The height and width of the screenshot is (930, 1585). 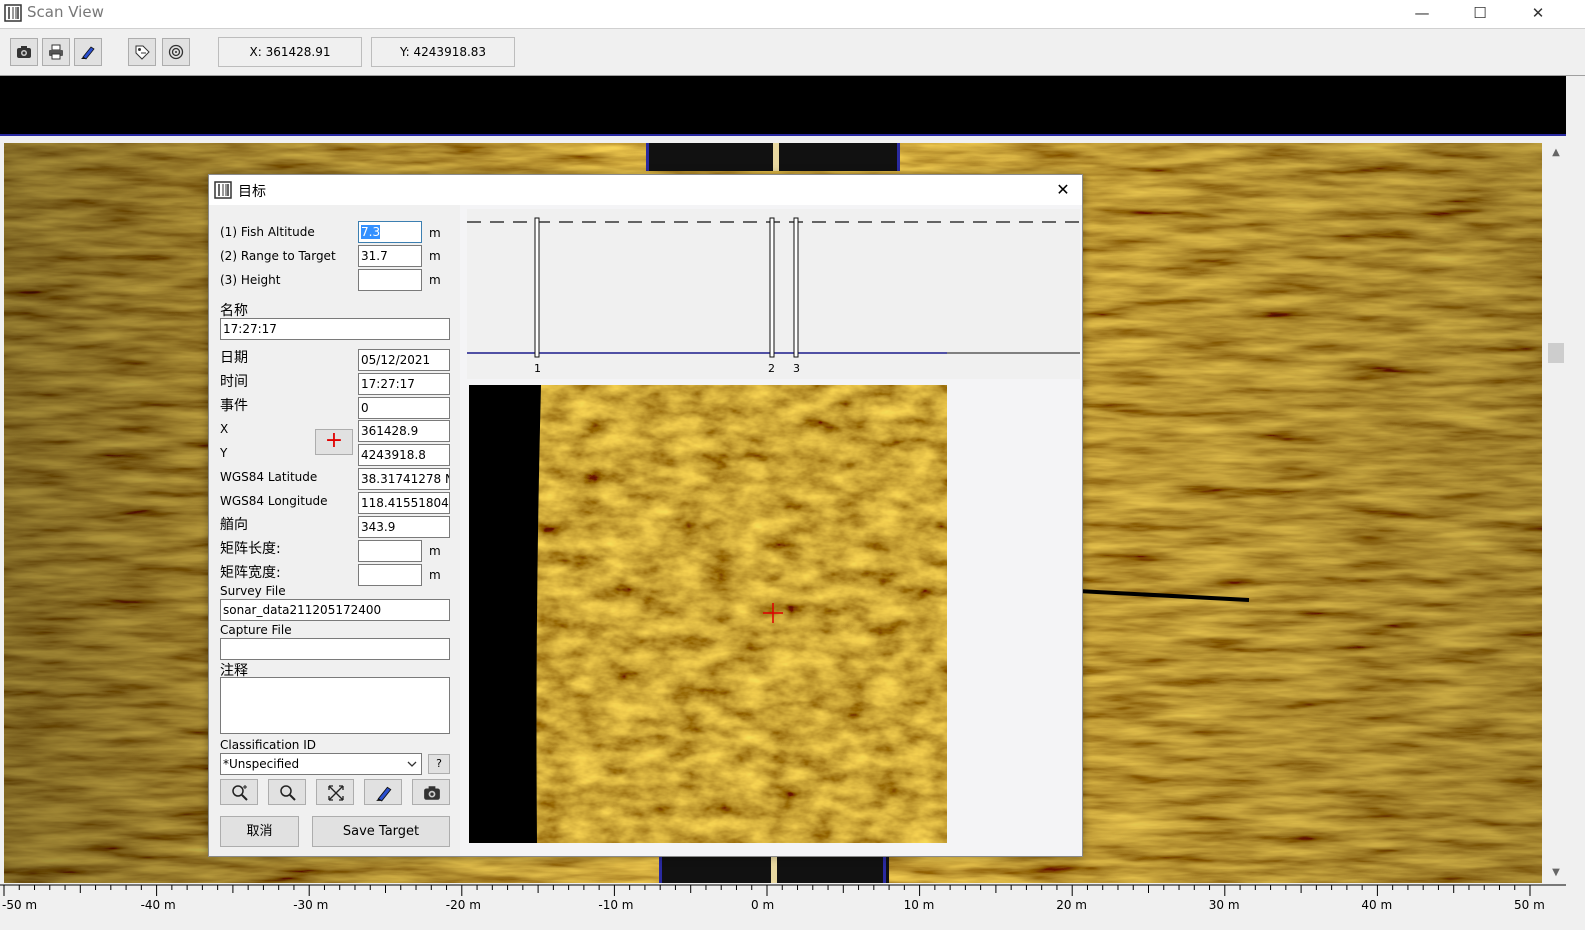 What do you see at coordinates (404, 431) in the screenshot?
I see `x-field: 361428.9` at bounding box center [404, 431].